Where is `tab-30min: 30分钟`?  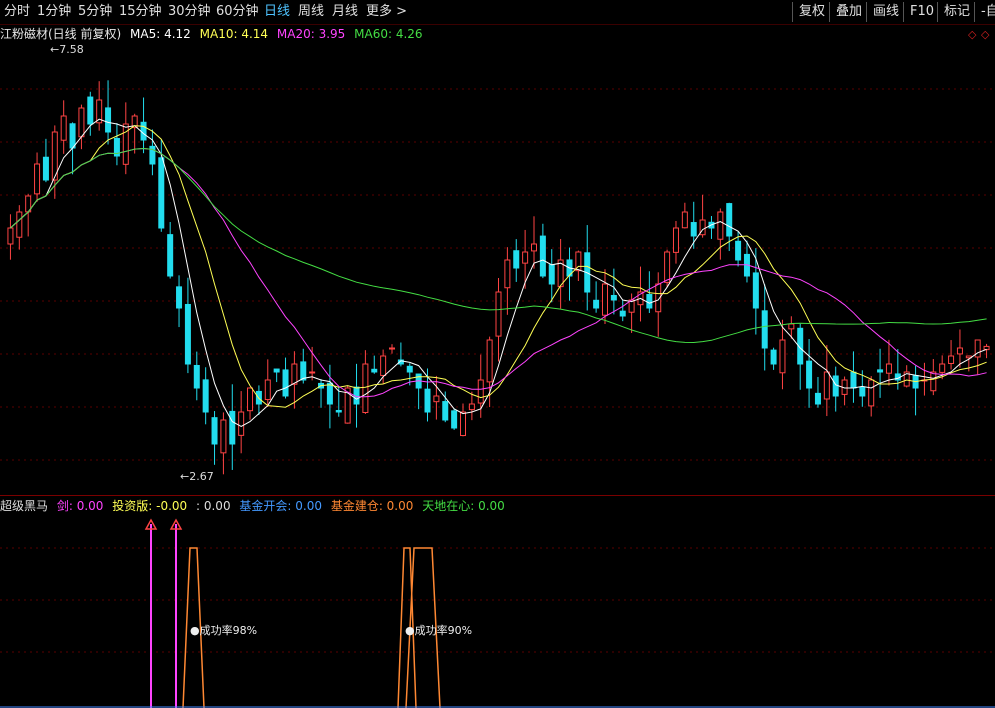
tab-30min: 30分钟 is located at coordinates (189, 11).